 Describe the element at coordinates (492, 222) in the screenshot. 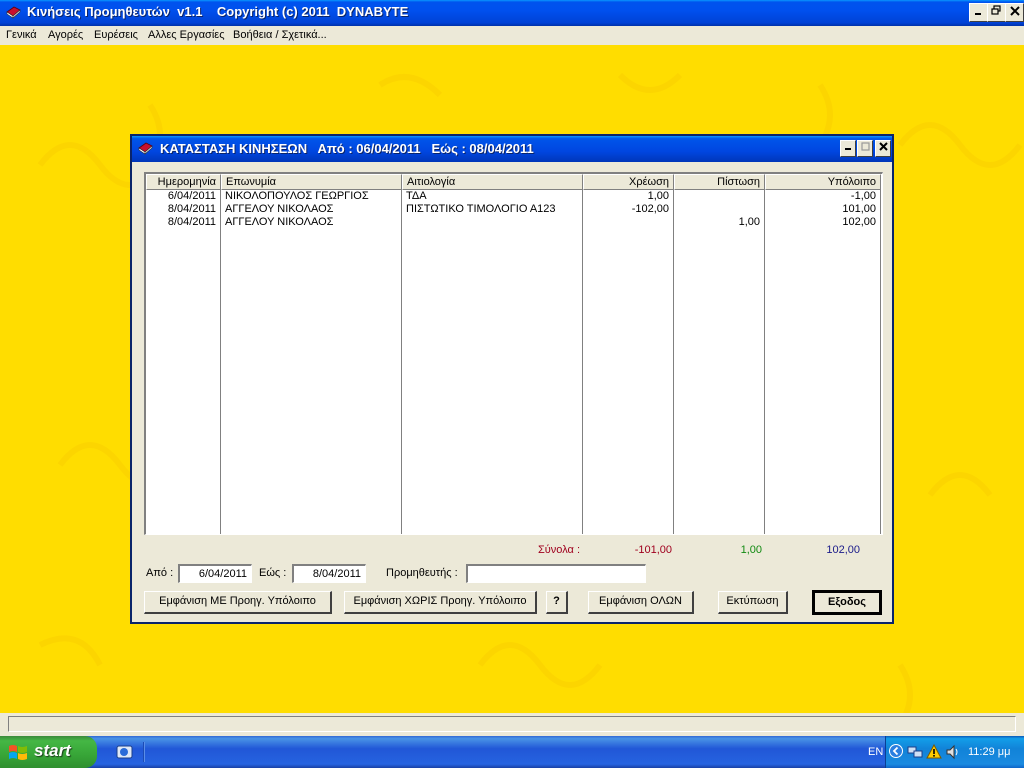

I see `cell-reason` at that location.